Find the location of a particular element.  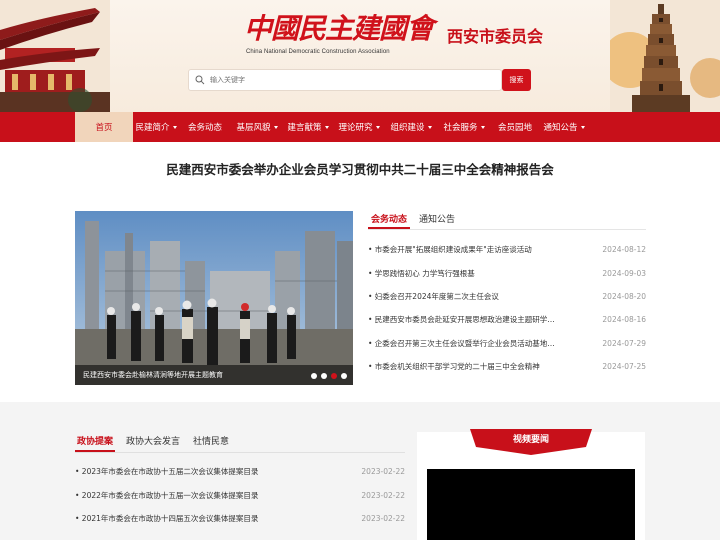

news-item-title: • 市委会机关组织干部学习党的二十届三中全会精神 is located at coordinates (454, 367).